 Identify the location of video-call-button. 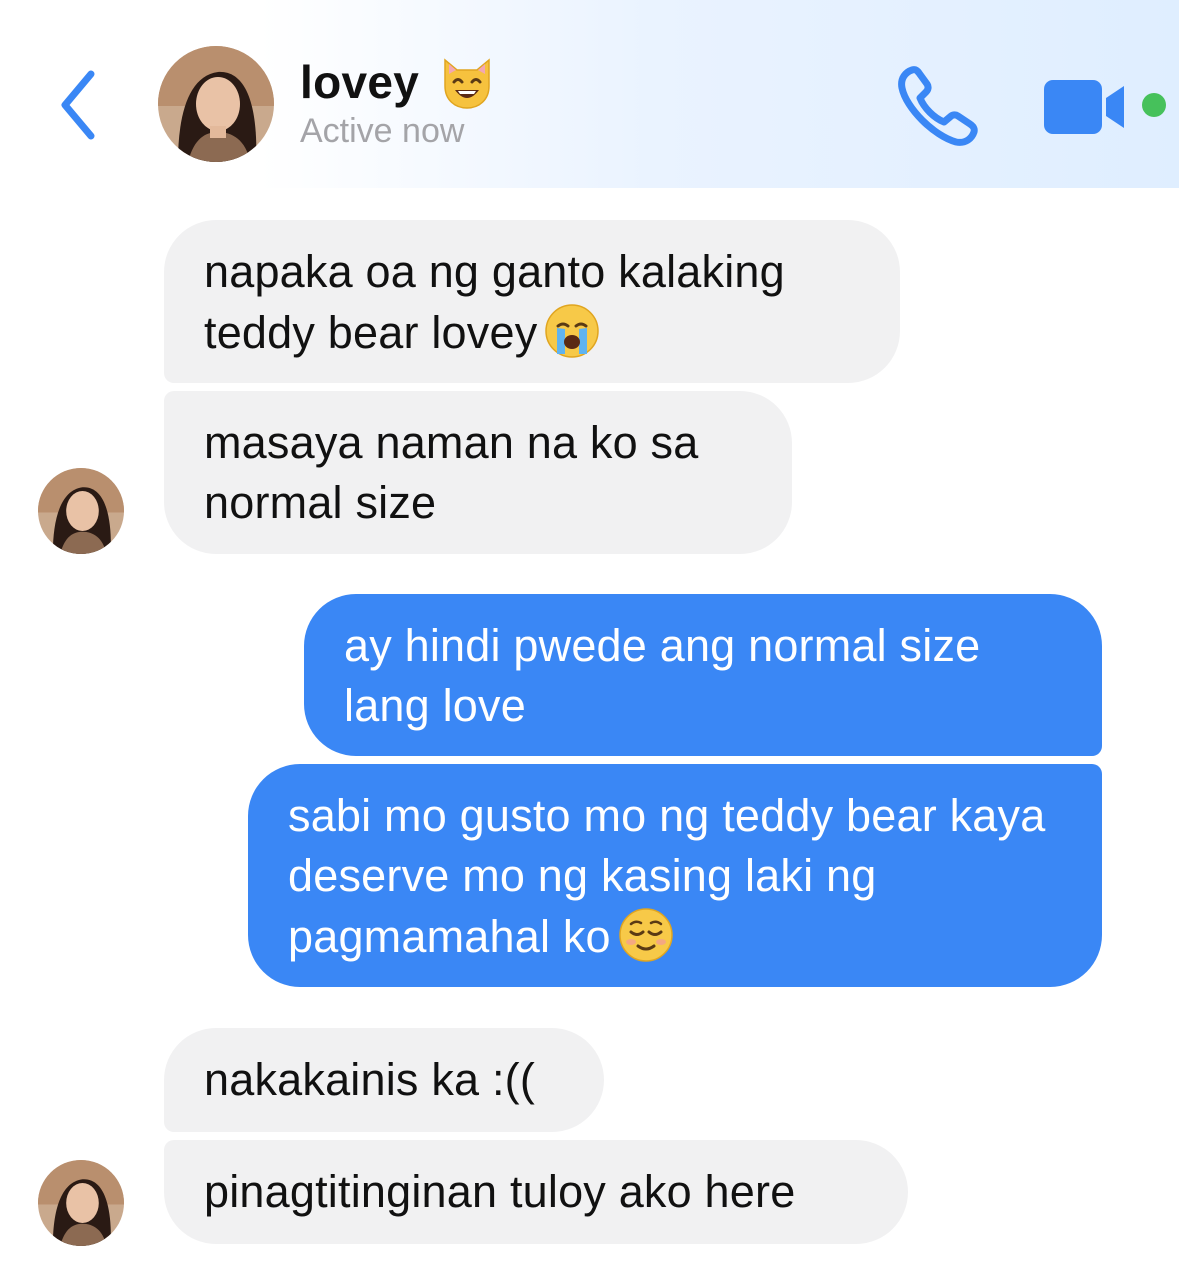
(1085, 107).